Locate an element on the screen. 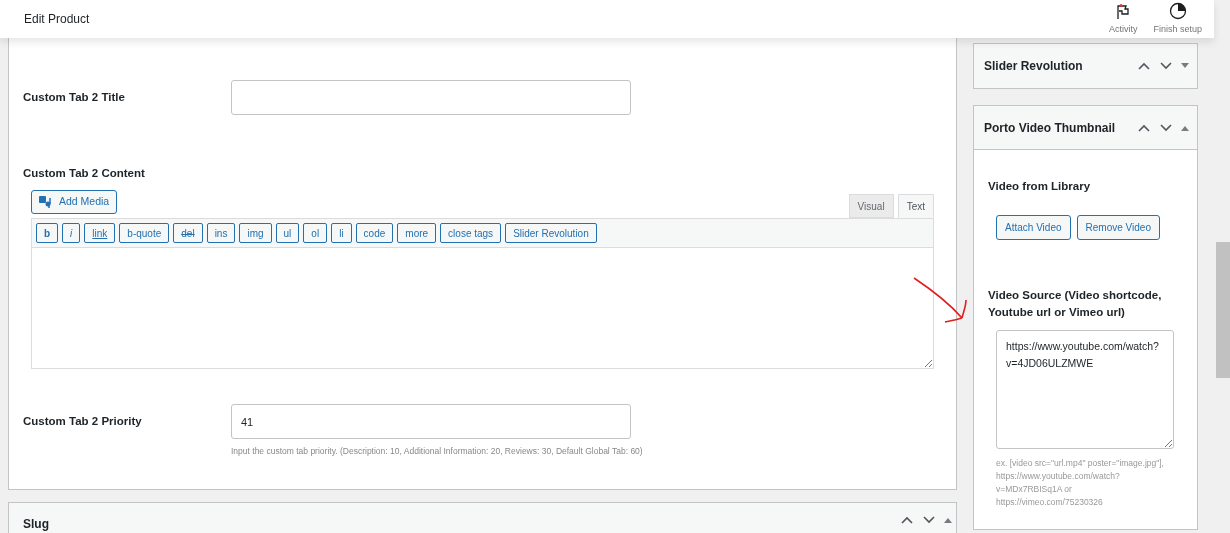 The image size is (1230, 533). title-input is located at coordinates (431, 97).